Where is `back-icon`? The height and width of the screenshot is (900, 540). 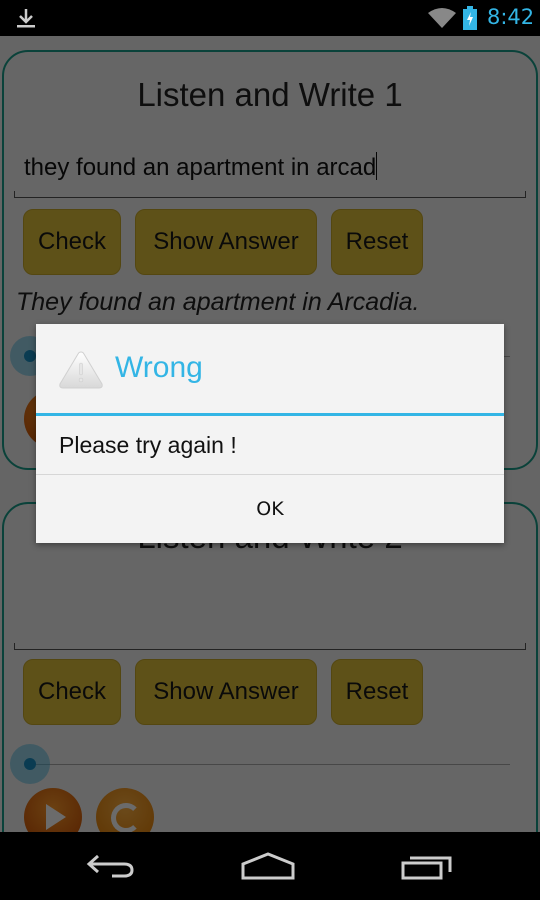 back-icon is located at coordinates (111, 867).